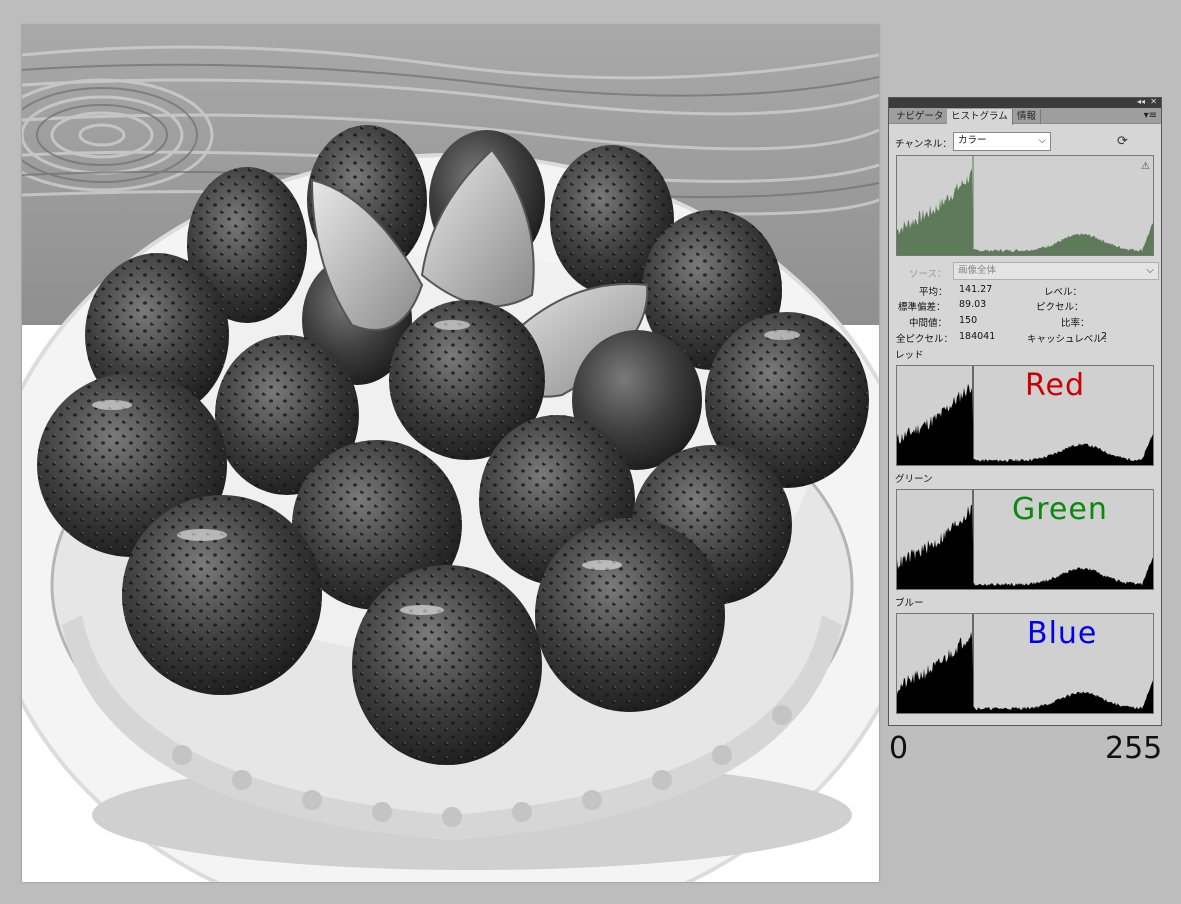  I want to click on panel-menu-icon: ▾≡, so click(1150, 116).